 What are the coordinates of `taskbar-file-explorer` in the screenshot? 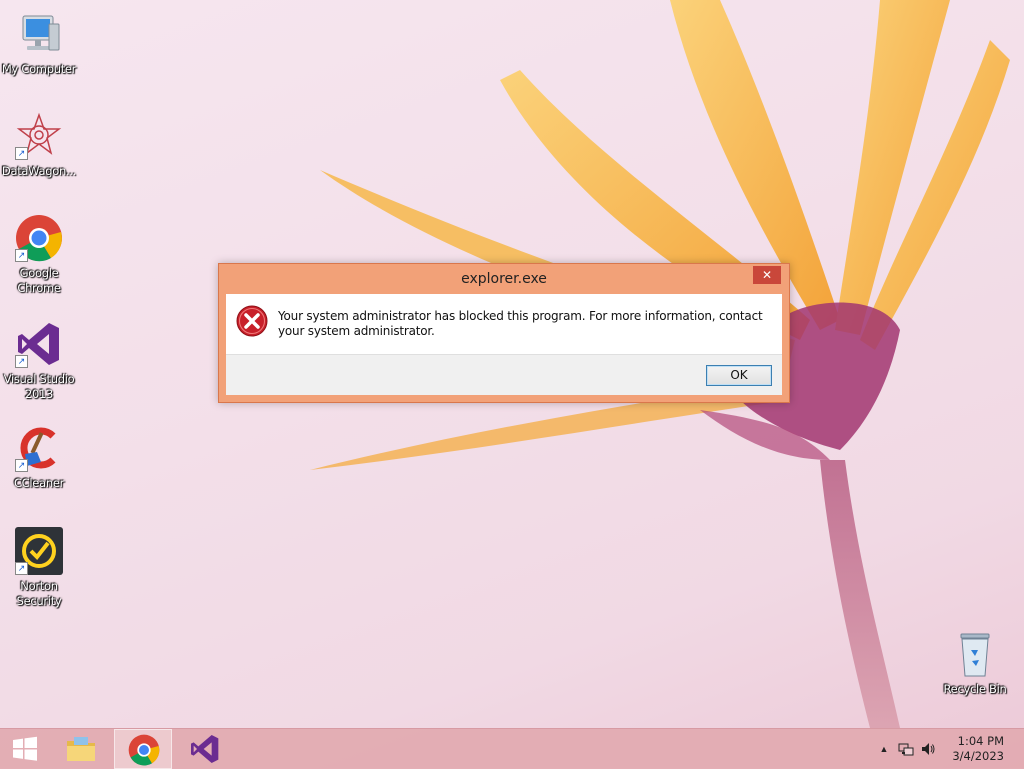 It's located at (81, 749).